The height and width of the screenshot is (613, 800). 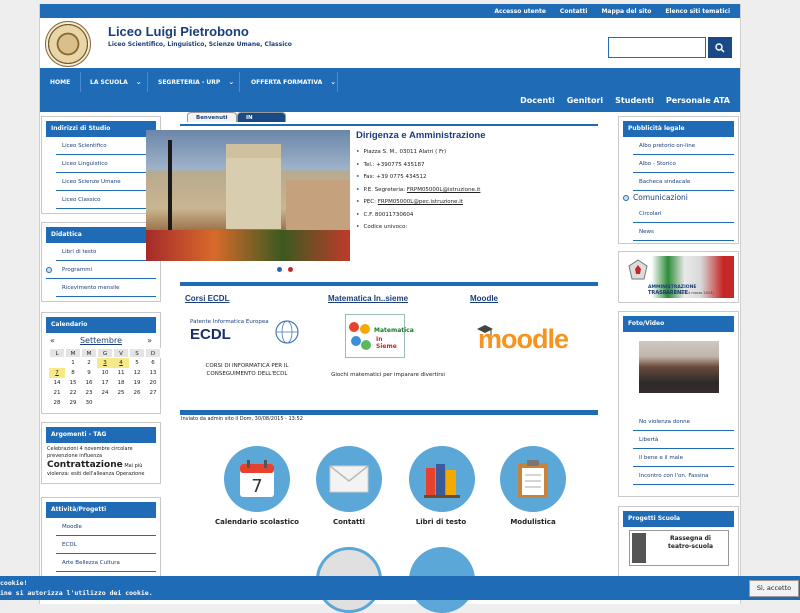 What do you see at coordinates (101, 340) in the screenshot?
I see `calendar-month: Settembre` at bounding box center [101, 340].